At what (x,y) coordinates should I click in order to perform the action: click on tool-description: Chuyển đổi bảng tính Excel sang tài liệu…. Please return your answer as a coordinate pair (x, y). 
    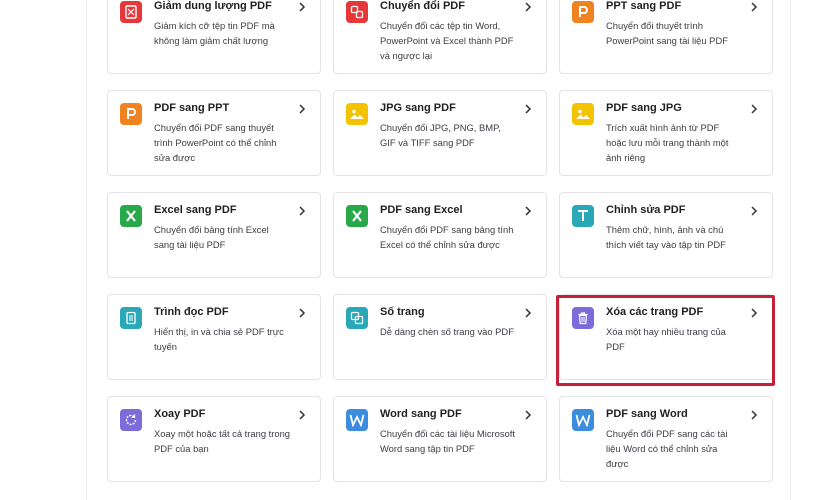
    Looking at the image, I should click on (211, 237).